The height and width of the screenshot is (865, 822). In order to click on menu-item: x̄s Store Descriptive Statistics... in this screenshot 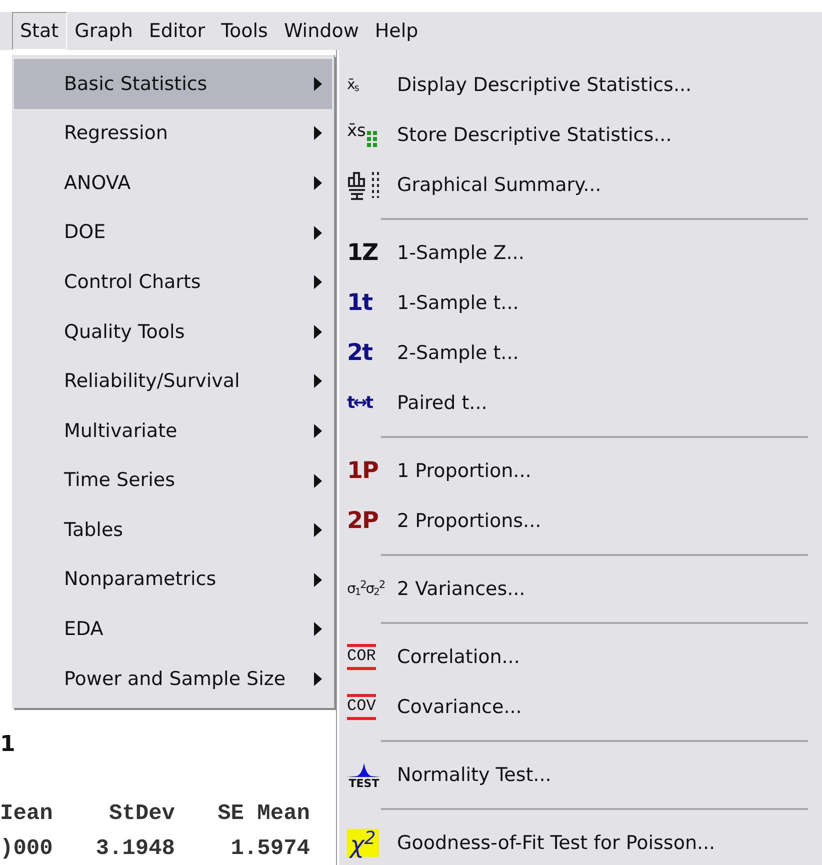, I will do `click(580, 135)`.